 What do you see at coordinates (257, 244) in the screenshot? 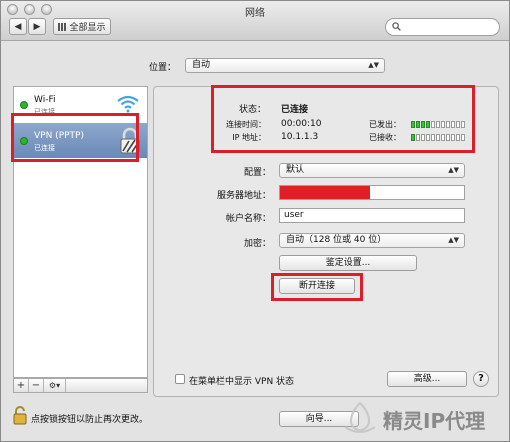
I see `encryption-label: 加密：` at bounding box center [257, 244].